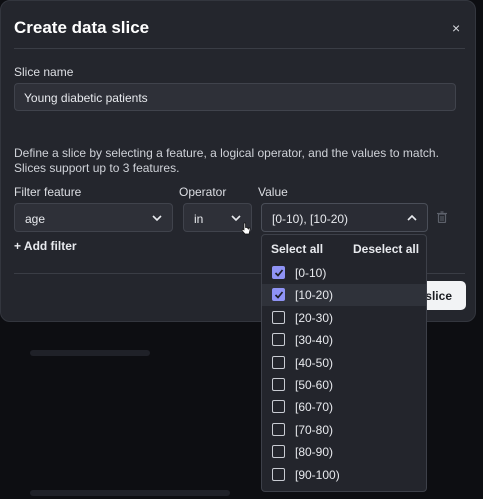  I want to click on value-select: [0-10), [10-20), so click(344, 217).